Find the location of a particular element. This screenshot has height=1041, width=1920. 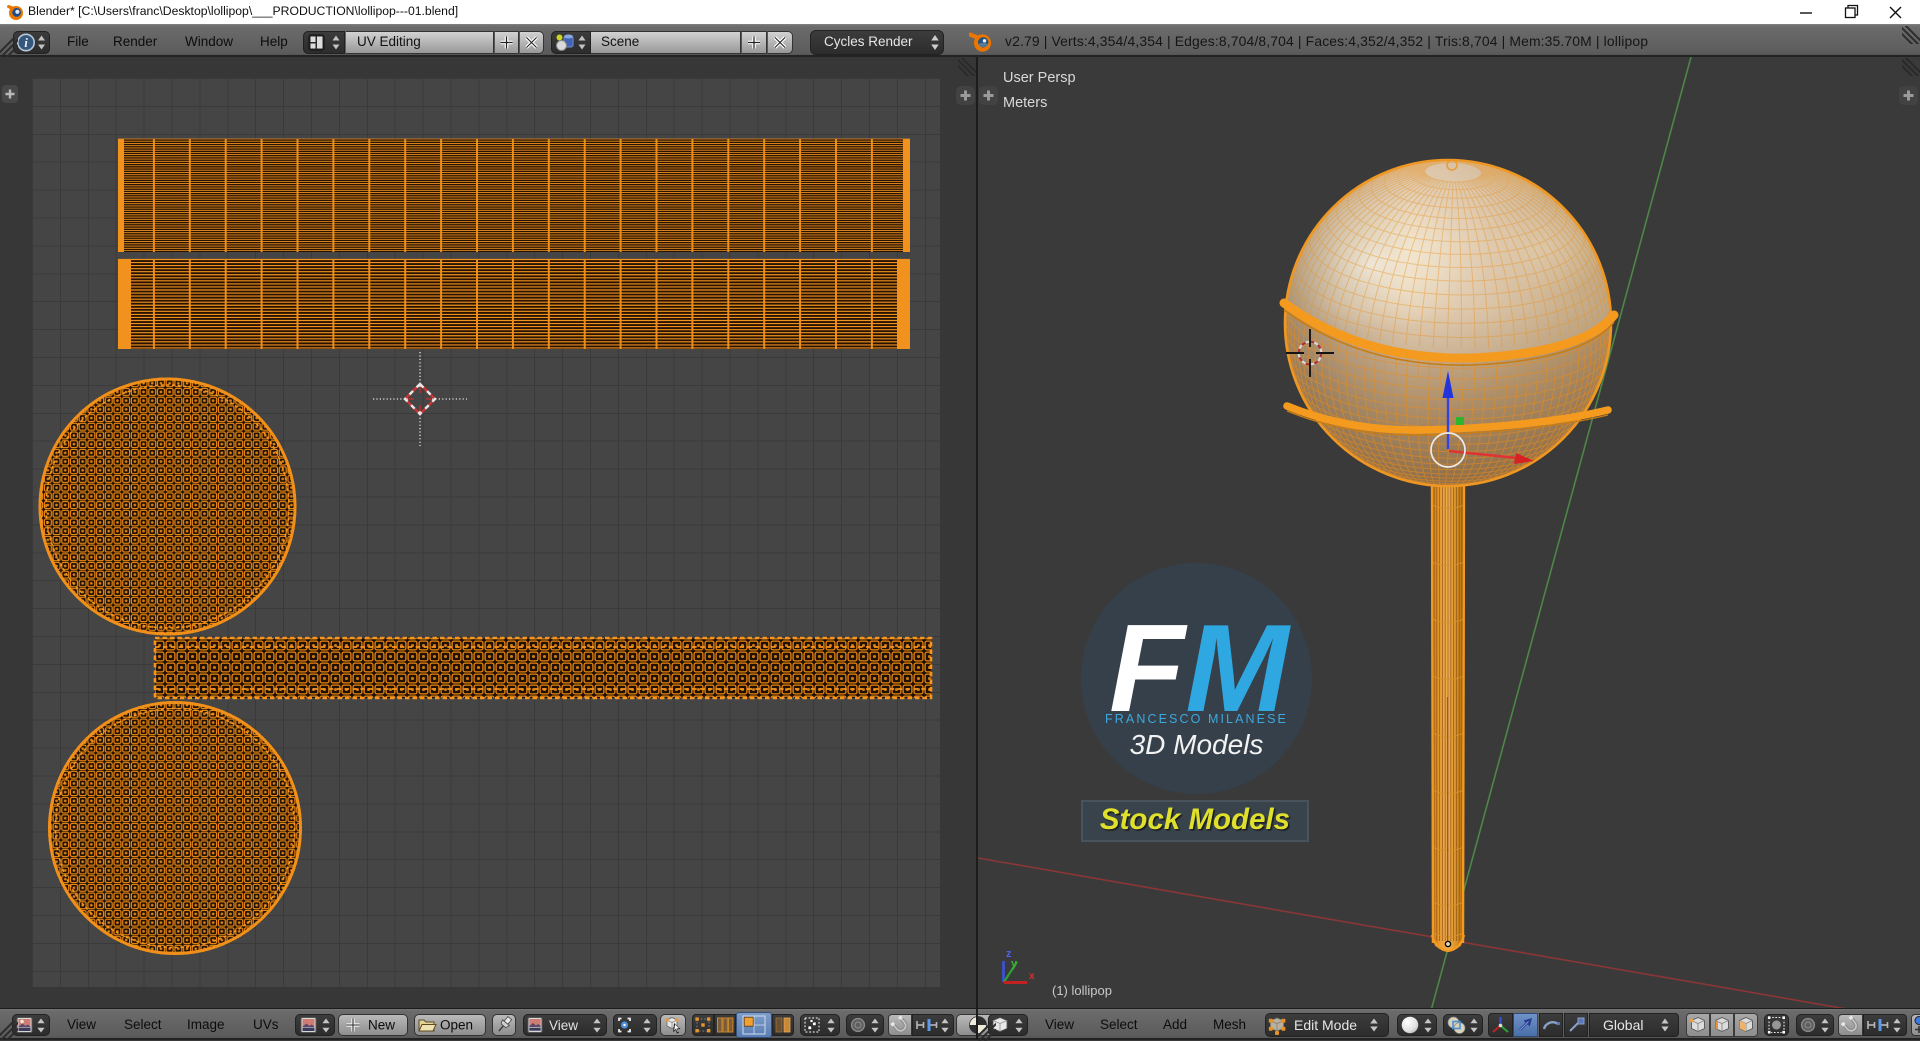

svg-text: i is located at coordinates (26, 42).